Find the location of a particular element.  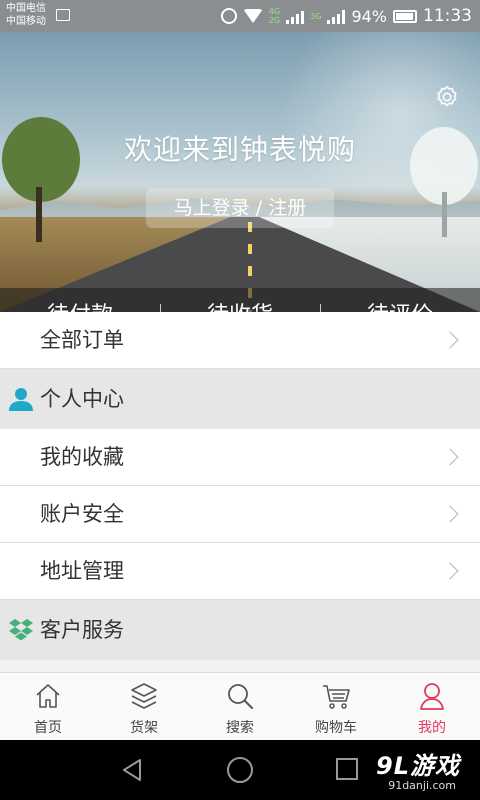

net-3g-label: 3G is located at coordinates (316, 16).